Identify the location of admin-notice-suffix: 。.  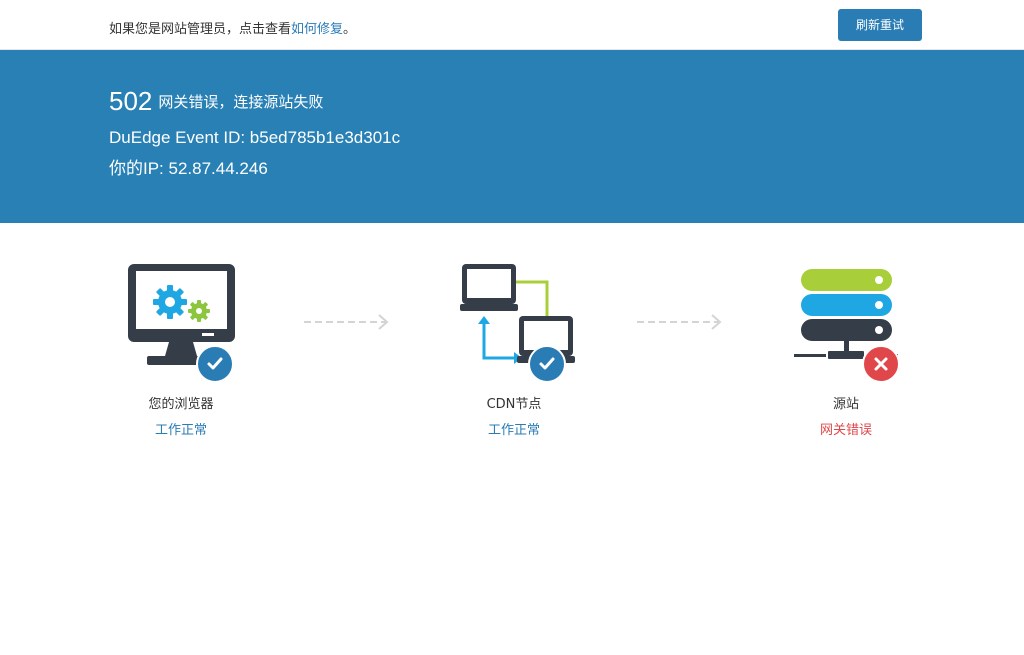
(350, 29).